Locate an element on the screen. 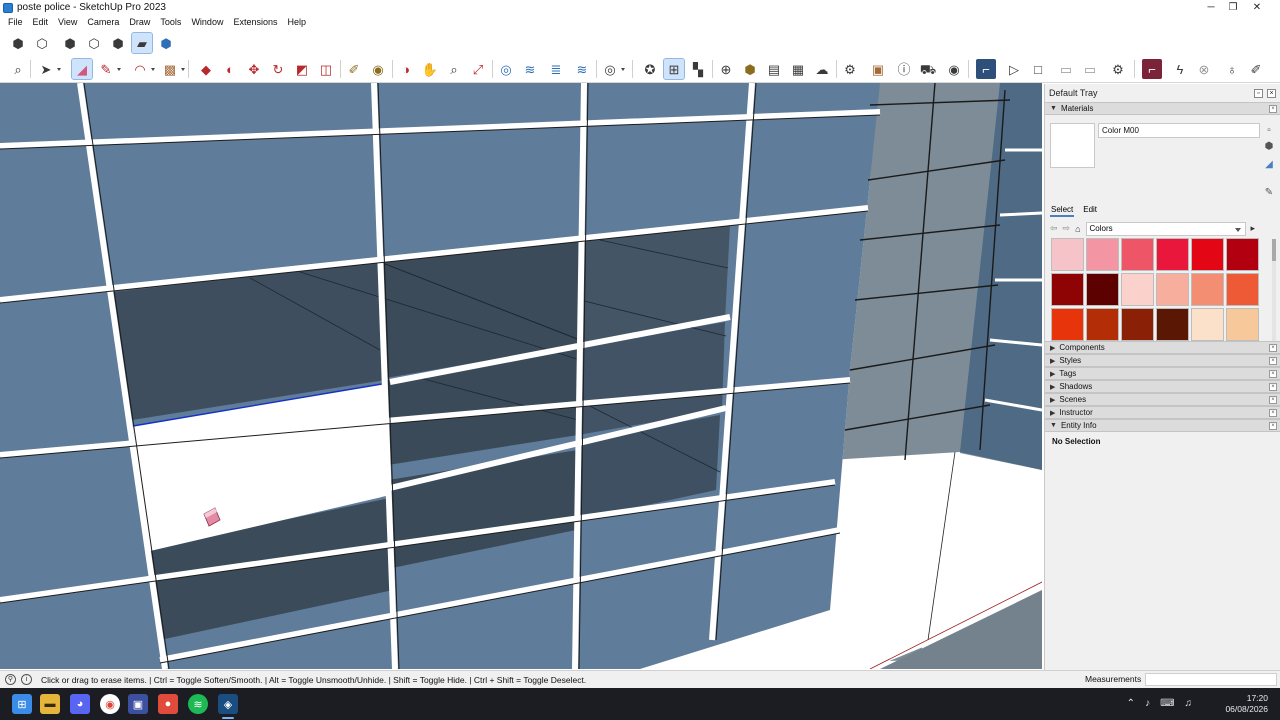 The image size is (1280, 720). show-hidden-icon: ⌃ is located at coordinates (1131, 703).